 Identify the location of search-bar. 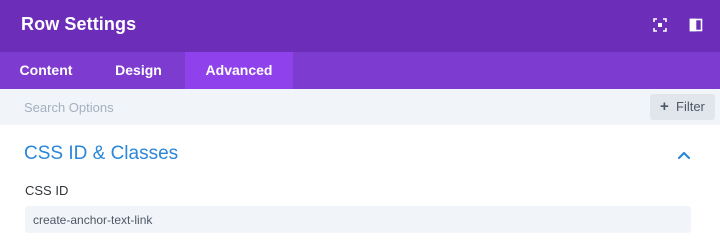
(360, 107).